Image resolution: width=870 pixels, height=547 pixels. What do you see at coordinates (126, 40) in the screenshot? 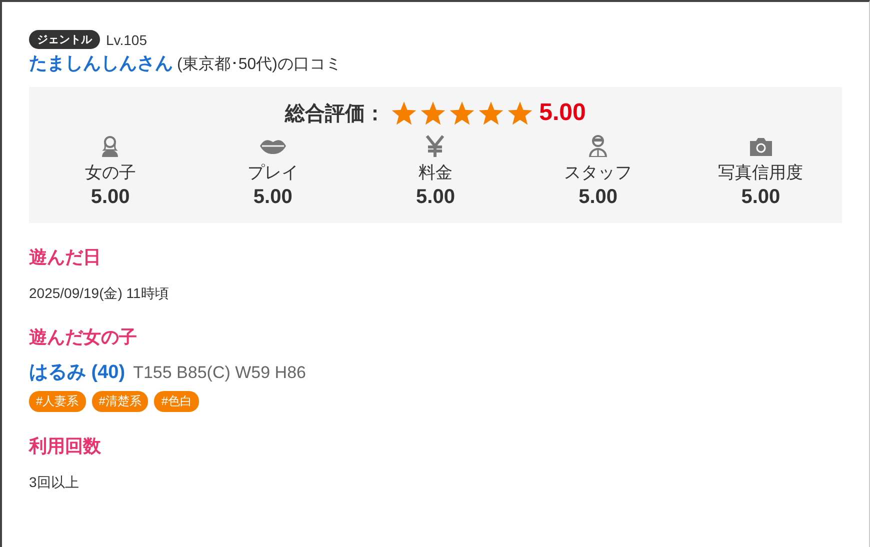
I see `level-text: Lv.105` at bounding box center [126, 40].